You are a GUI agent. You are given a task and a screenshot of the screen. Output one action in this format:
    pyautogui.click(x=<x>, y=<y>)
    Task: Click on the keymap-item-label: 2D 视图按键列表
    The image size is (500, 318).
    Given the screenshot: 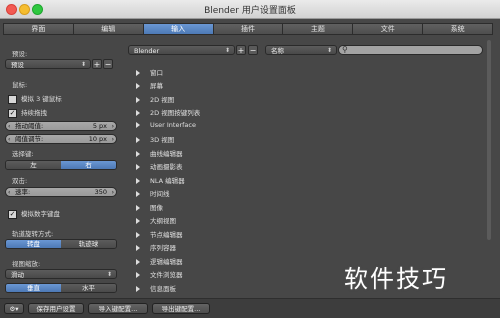 What is the action you would take?
    pyautogui.click(x=175, y=113)
    